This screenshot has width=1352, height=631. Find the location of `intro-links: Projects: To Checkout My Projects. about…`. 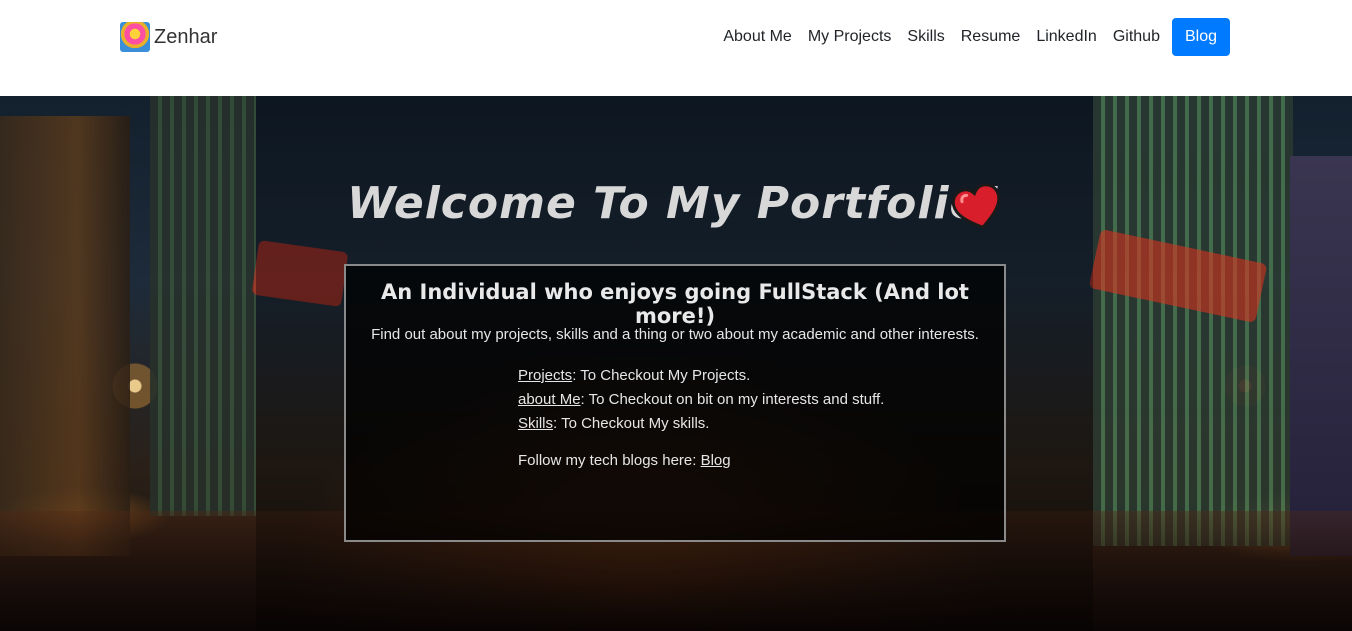

intro-links: Projects: To Checkout My Projects. about… is located at coordinates (701, 400).